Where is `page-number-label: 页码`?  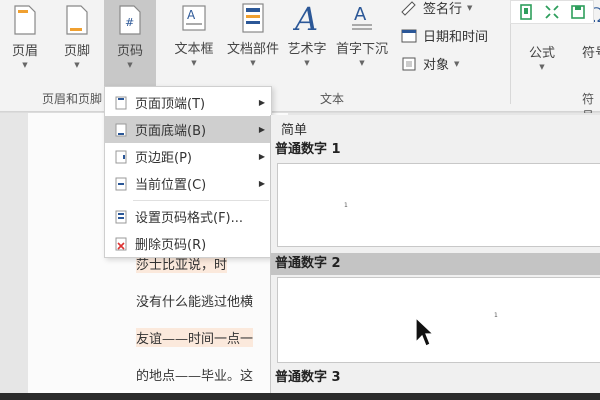
page-number-label: 页码 is located at coordinates (129, 51).